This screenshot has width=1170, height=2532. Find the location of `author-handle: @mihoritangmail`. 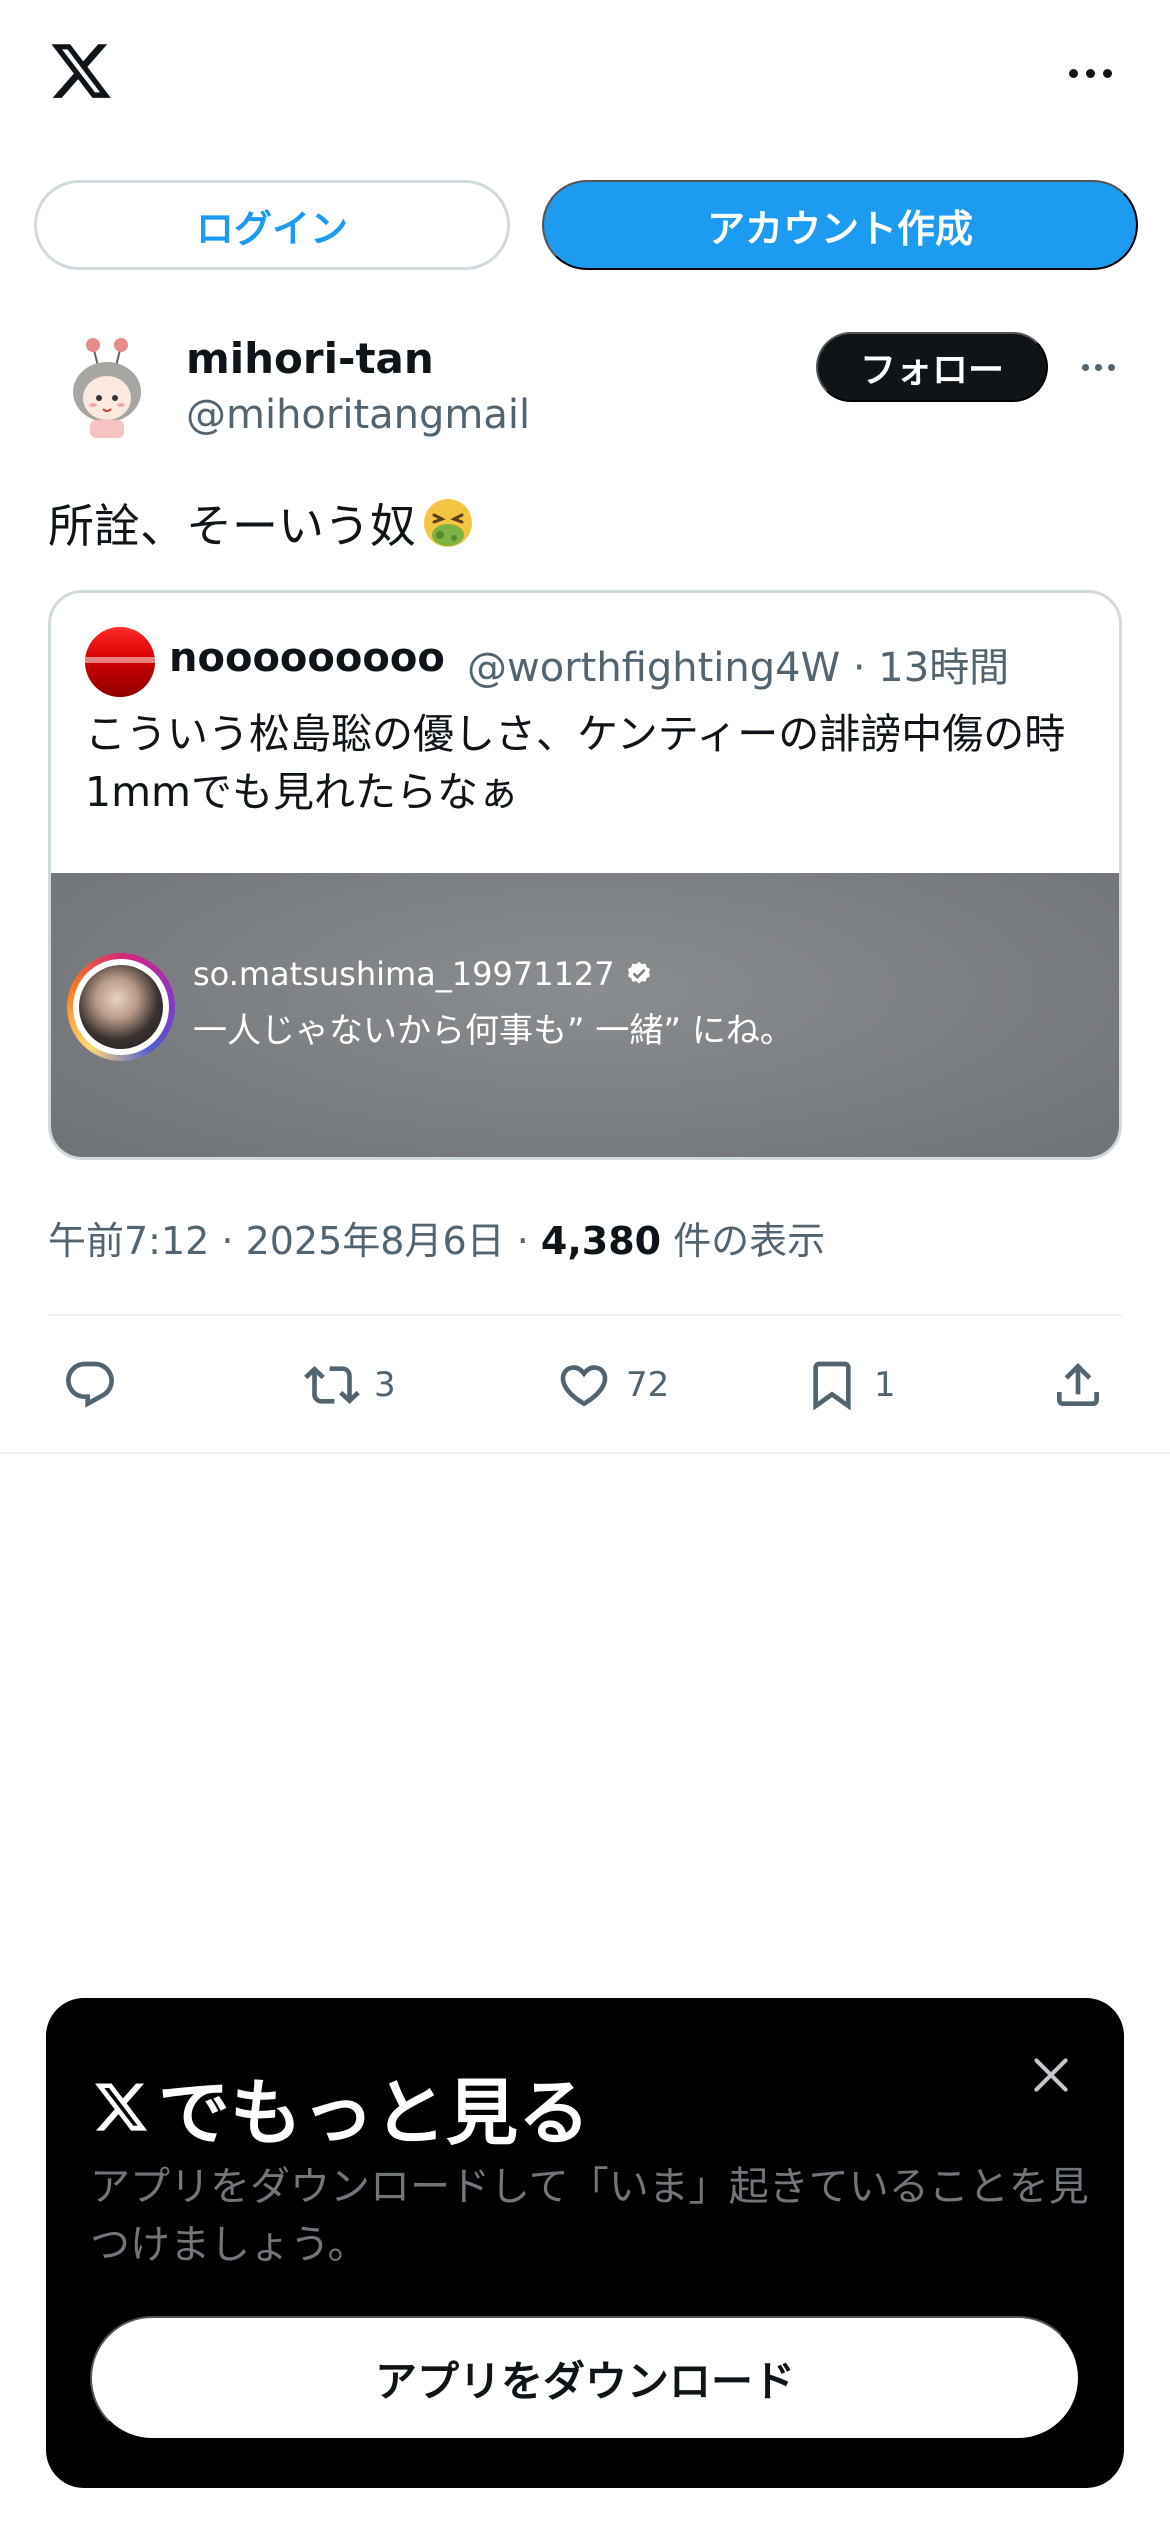

author-handle: @mihoritangmail is located at coordinates (358, 415).